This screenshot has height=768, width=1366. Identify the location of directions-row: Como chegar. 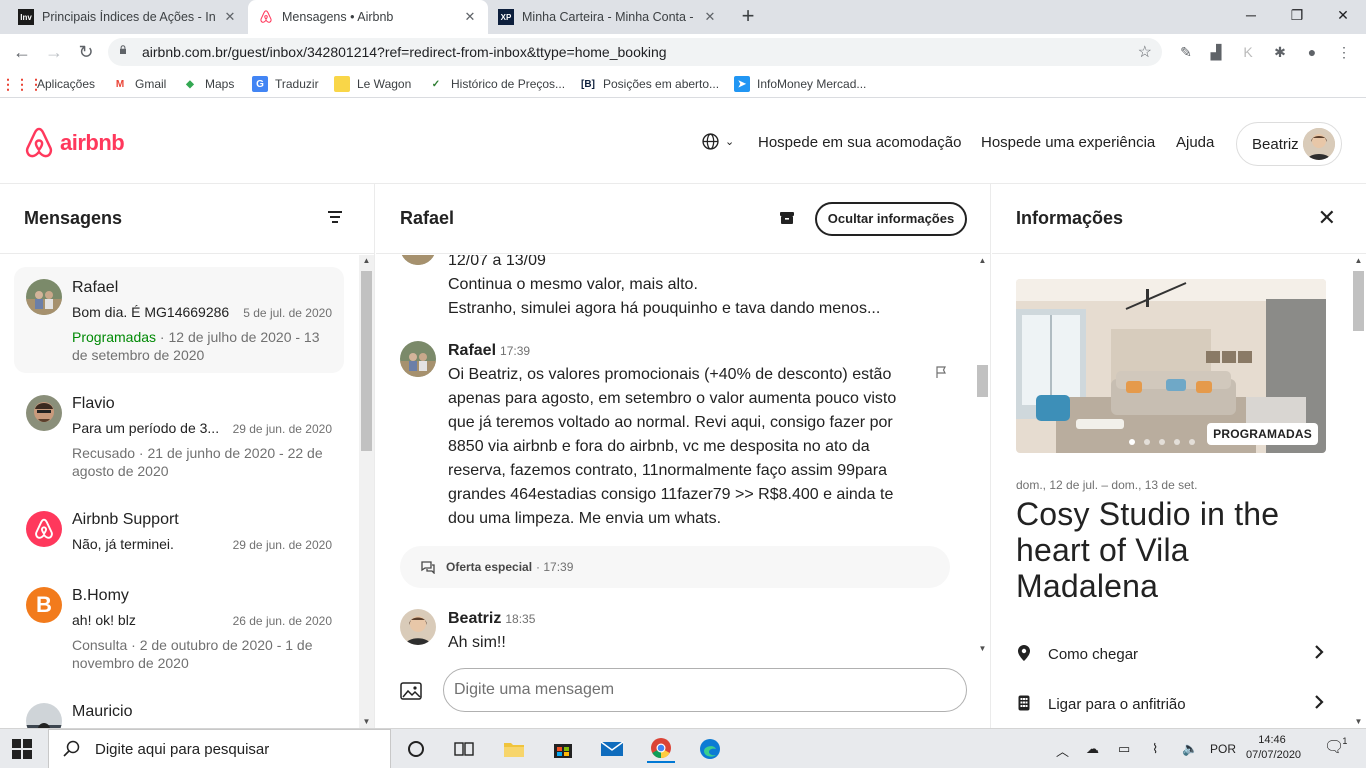
(1171, 654).